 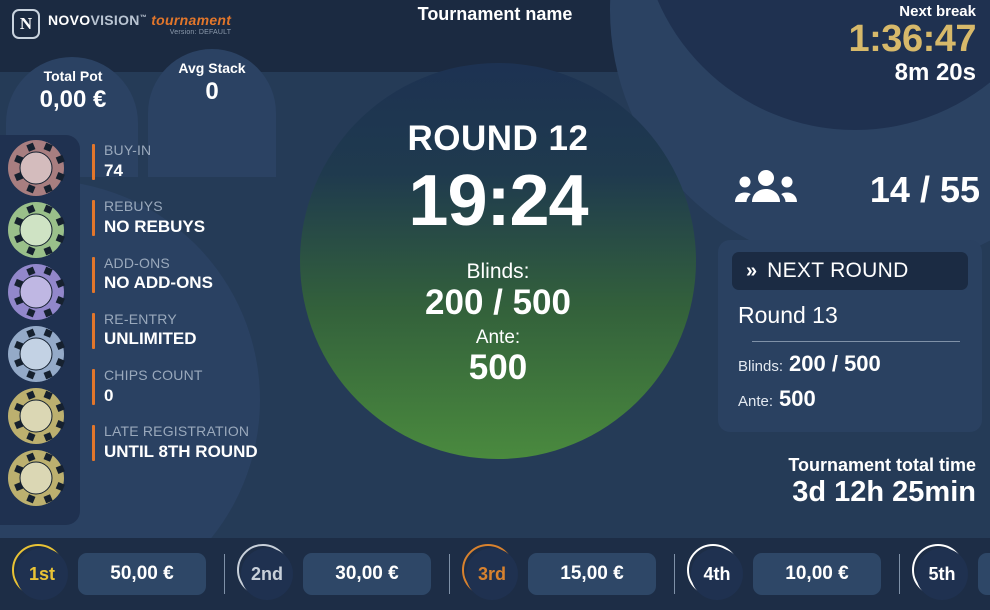 What do you see at coordinates (838, 270) in the screenshot?
I see `next-round-title: NEXT ROUND` at bounding box center [838, 270].